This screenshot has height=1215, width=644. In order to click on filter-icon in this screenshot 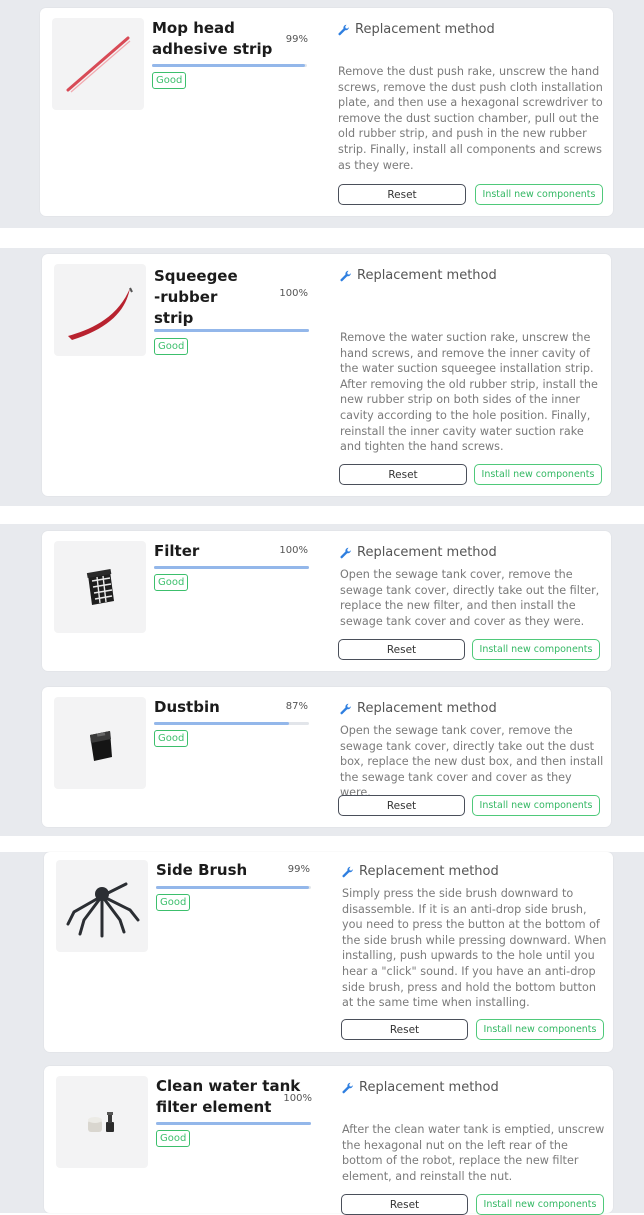, I will do `click(100, 586)`.